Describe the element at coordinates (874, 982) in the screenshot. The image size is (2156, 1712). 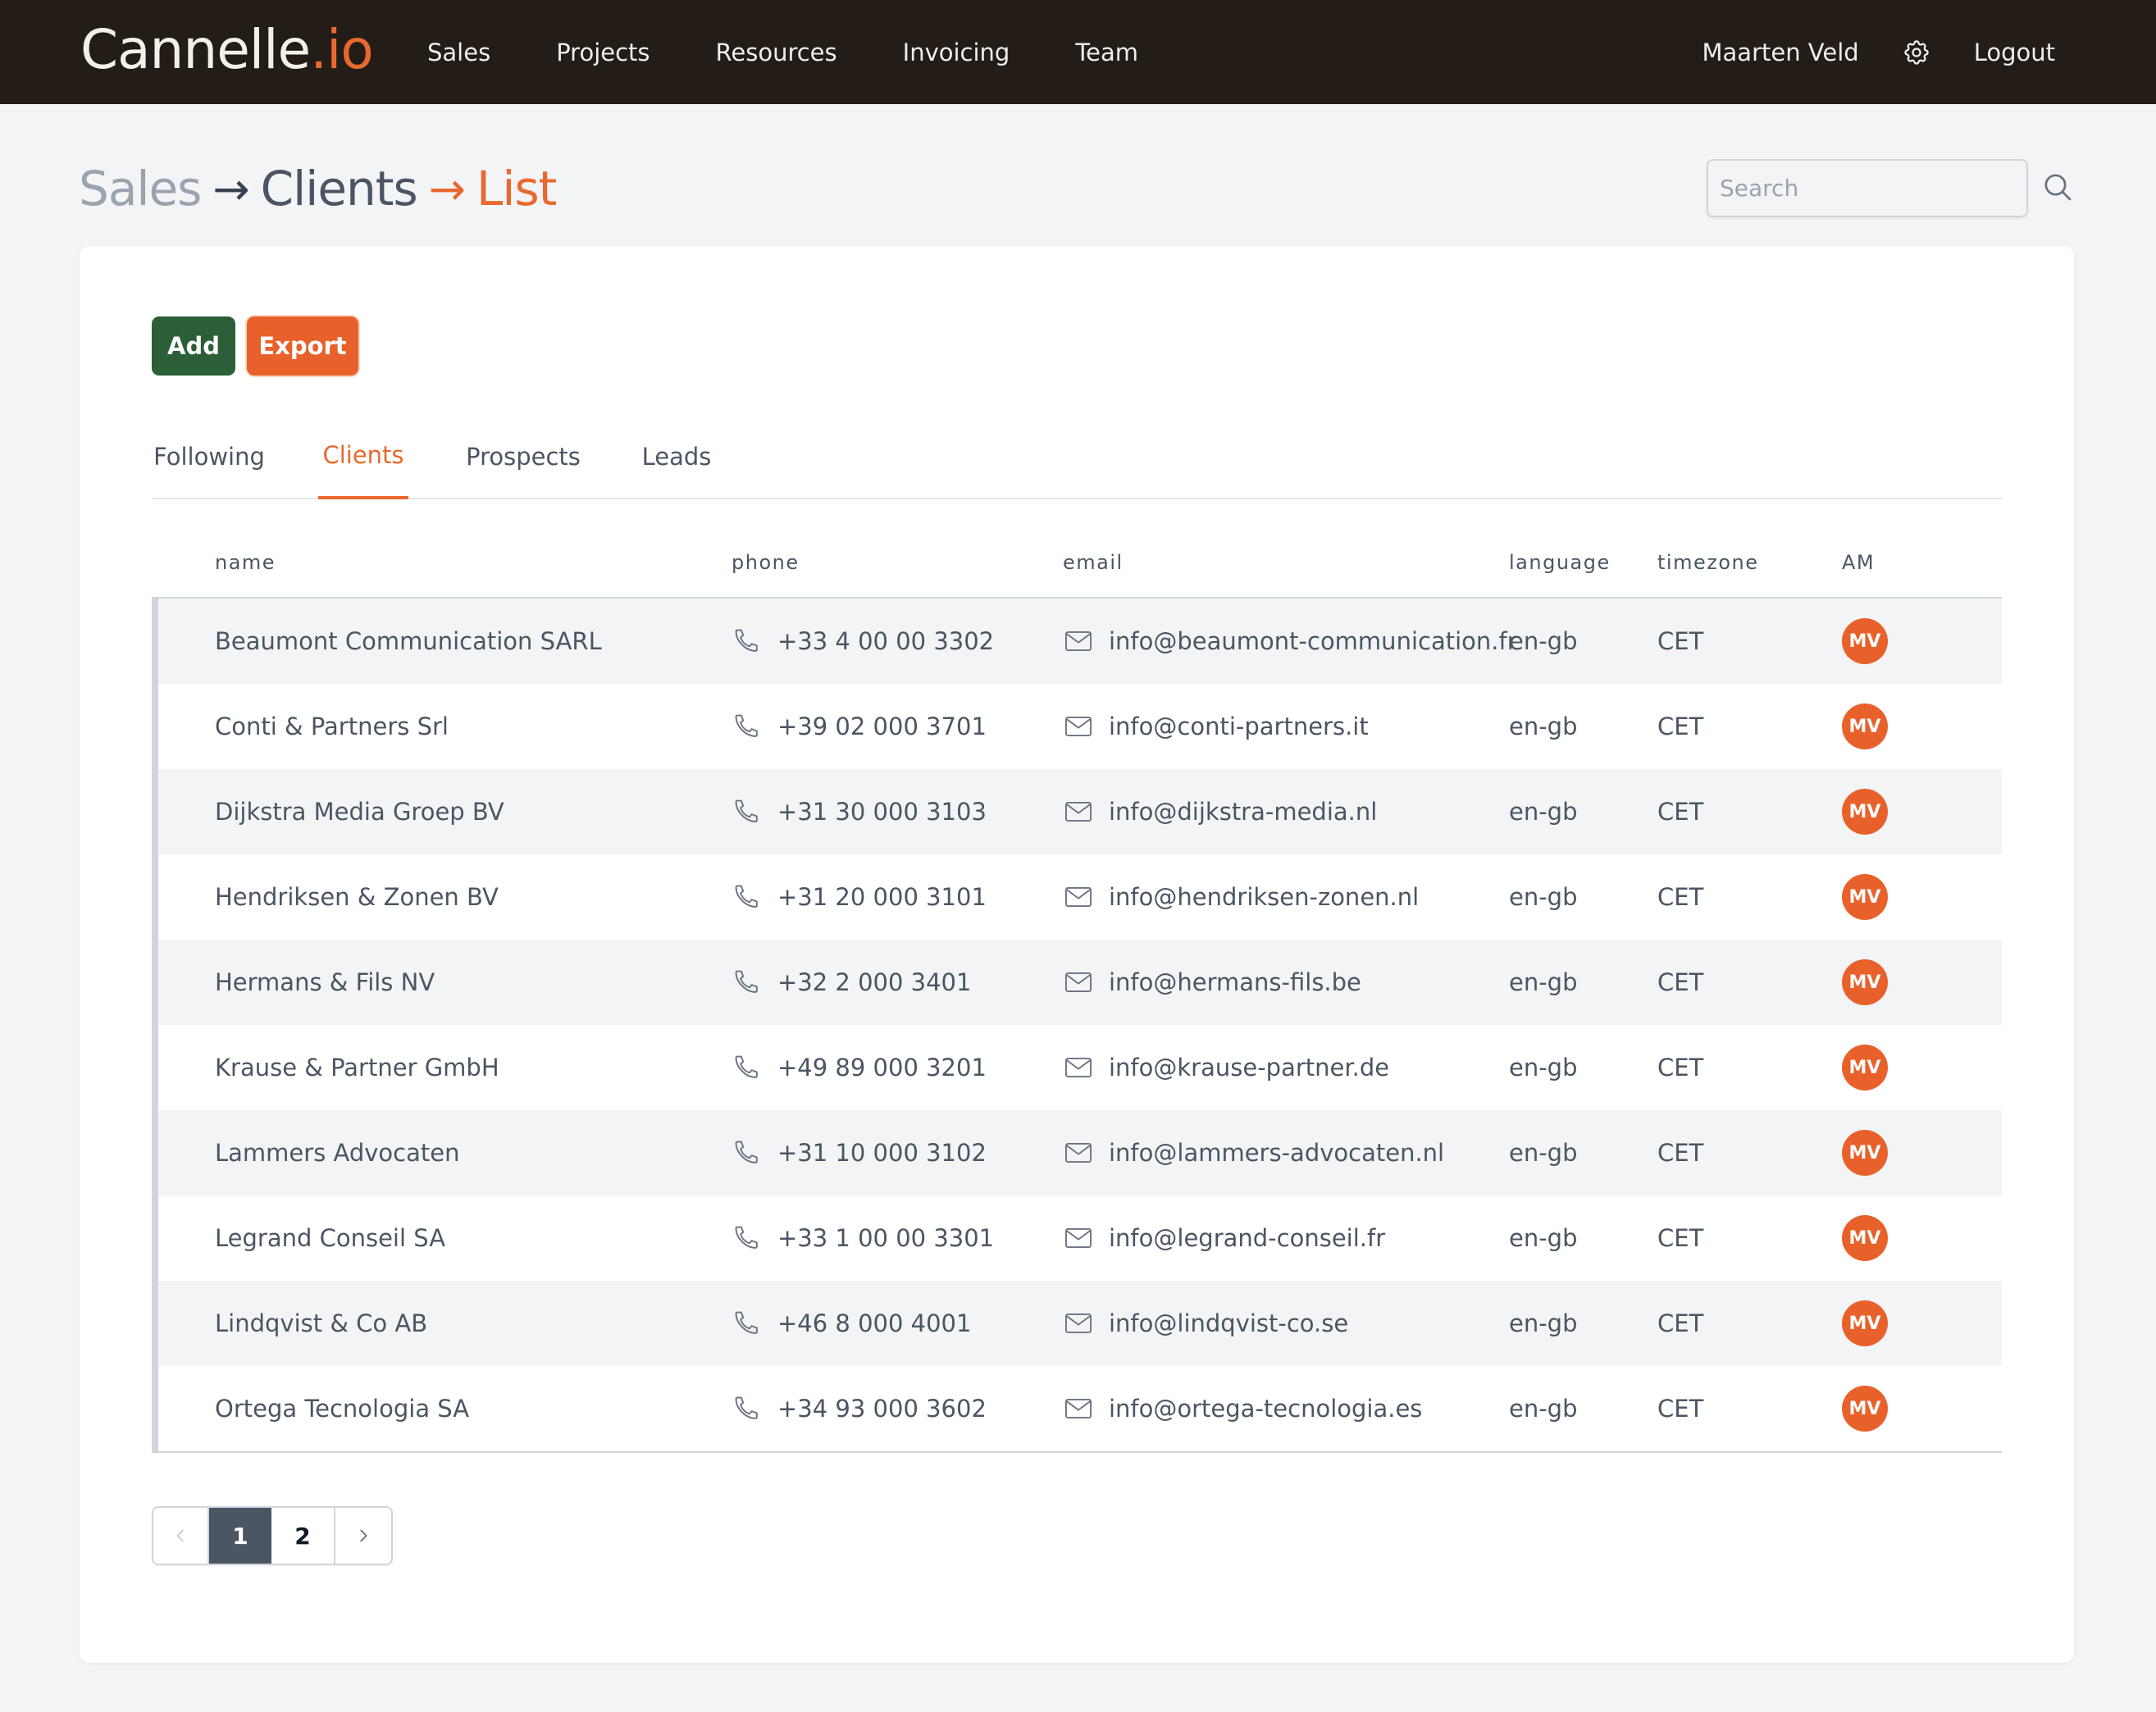
I see `phone-number: +32 2 000 3401` at that location.